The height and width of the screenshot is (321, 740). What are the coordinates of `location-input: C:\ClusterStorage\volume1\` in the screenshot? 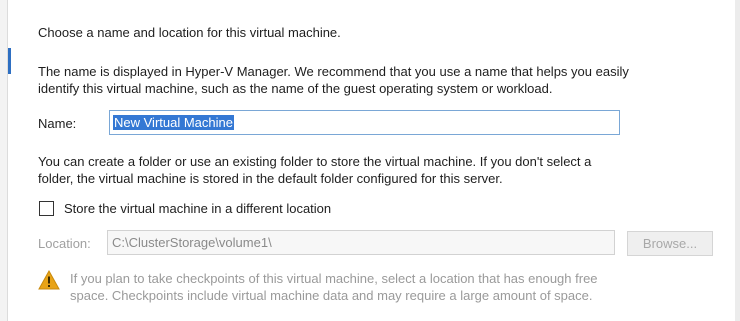 It's located at (361, 242).